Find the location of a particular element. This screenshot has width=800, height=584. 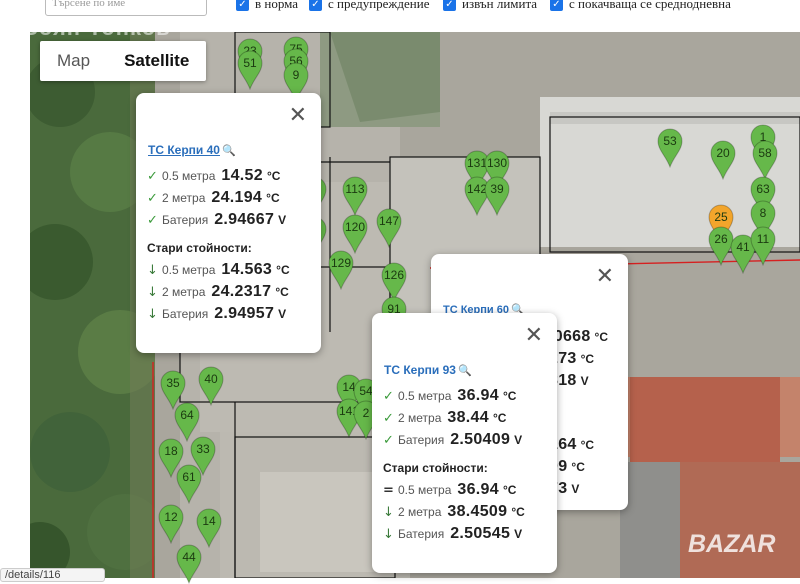

map-pin-39: 39 is located at coordinates (497, 196).